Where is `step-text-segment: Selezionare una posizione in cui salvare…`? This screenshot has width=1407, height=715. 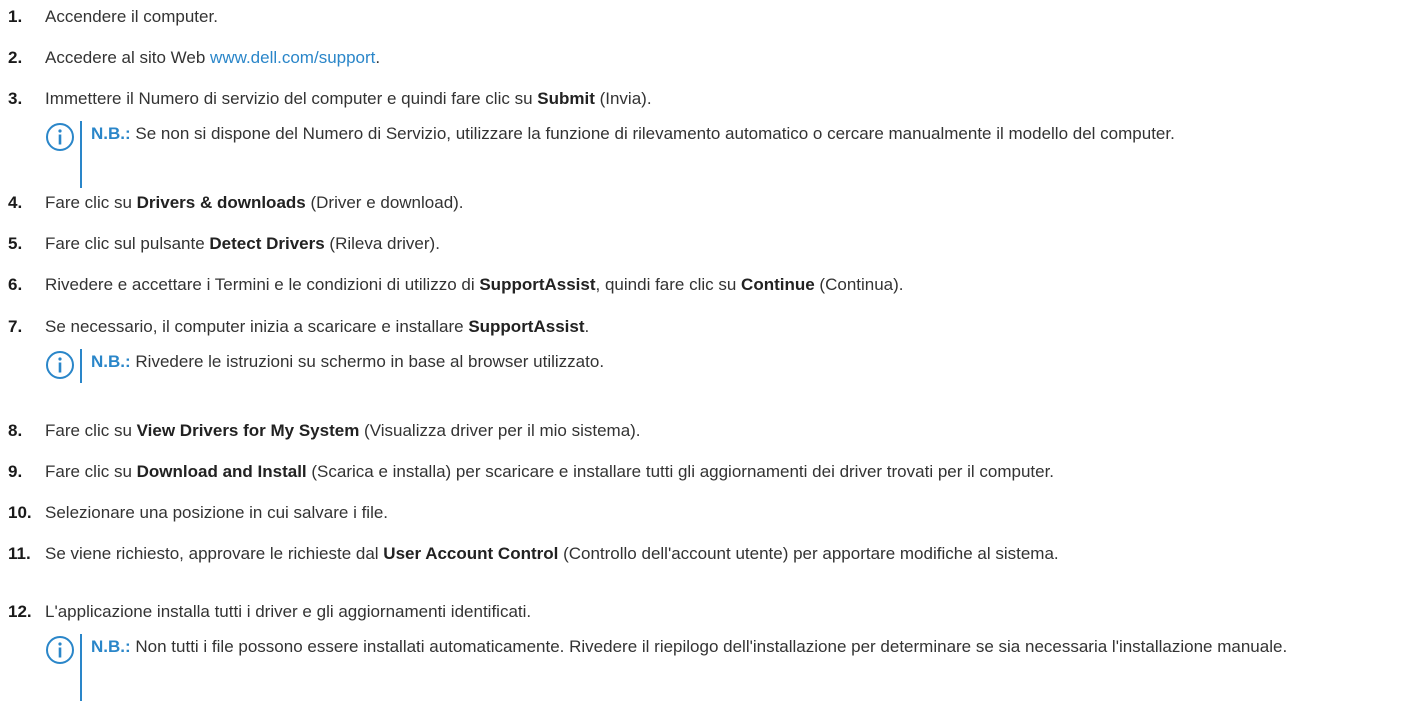
step-text-segment: Selezionare una posizione in cui salvare… is located at coordinates (217, 512).